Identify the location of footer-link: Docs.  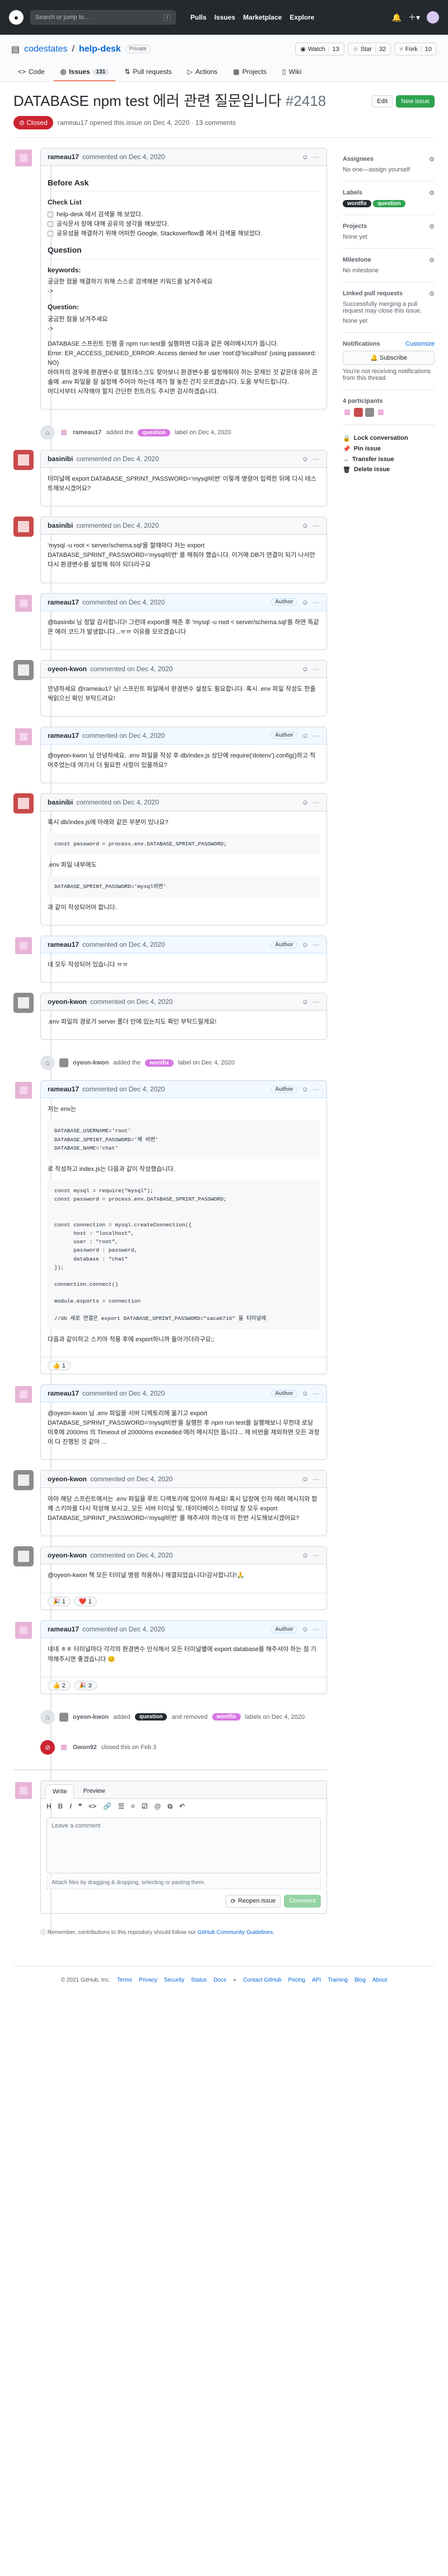
(220, 1980).